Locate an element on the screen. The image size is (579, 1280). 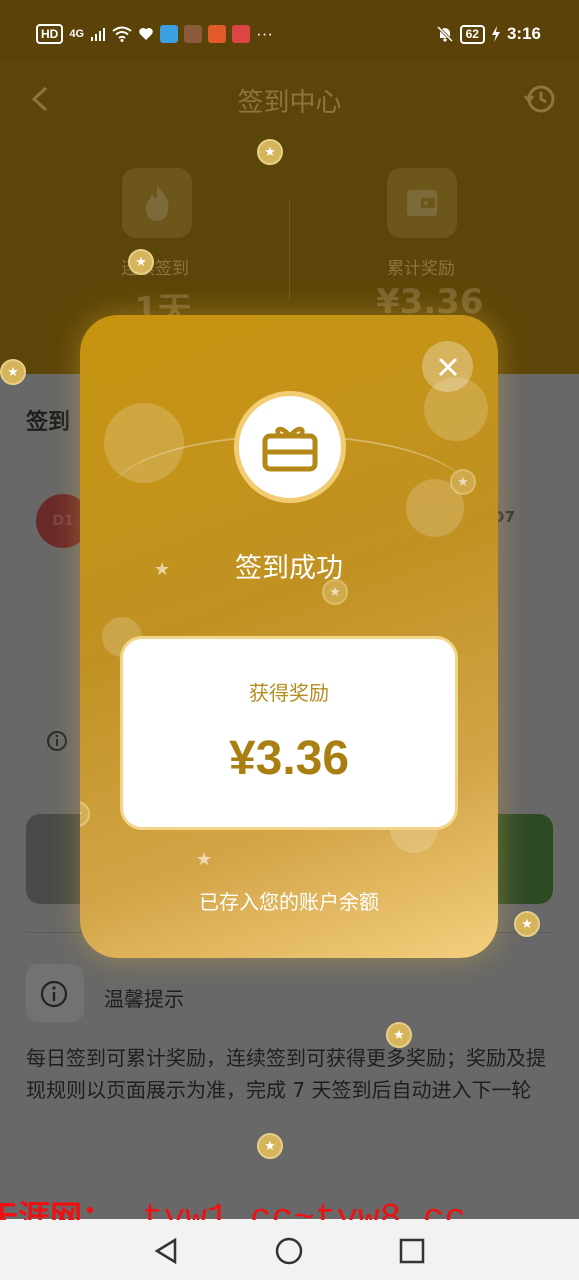
navigation-bar is located at coordinates (289, 1250).